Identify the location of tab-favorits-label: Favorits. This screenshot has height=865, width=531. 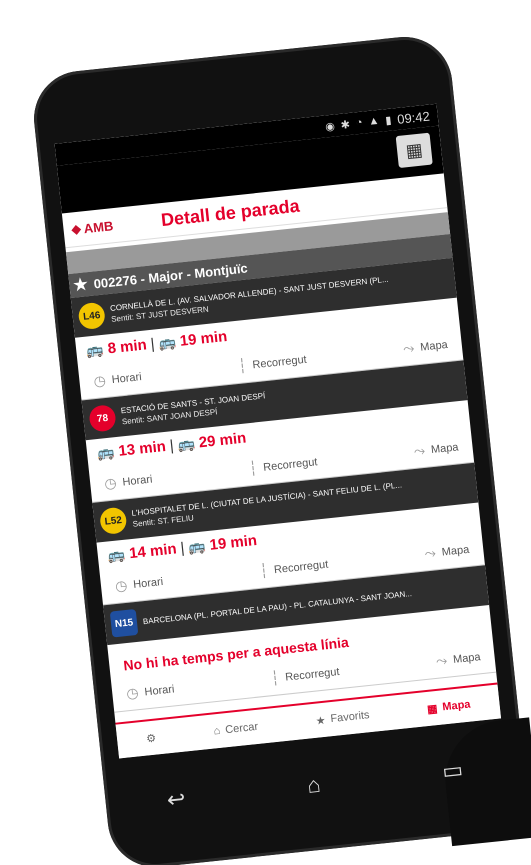
(350, 717).